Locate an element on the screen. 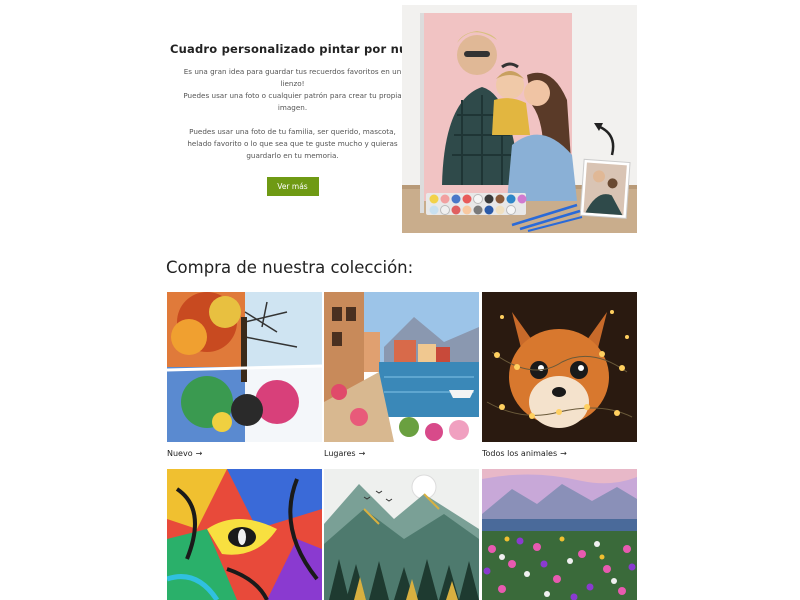 The width and height of the screenshot is (800, 600). hero-line: guardarlo en tu memoria. is located at coordinates (292, 155).